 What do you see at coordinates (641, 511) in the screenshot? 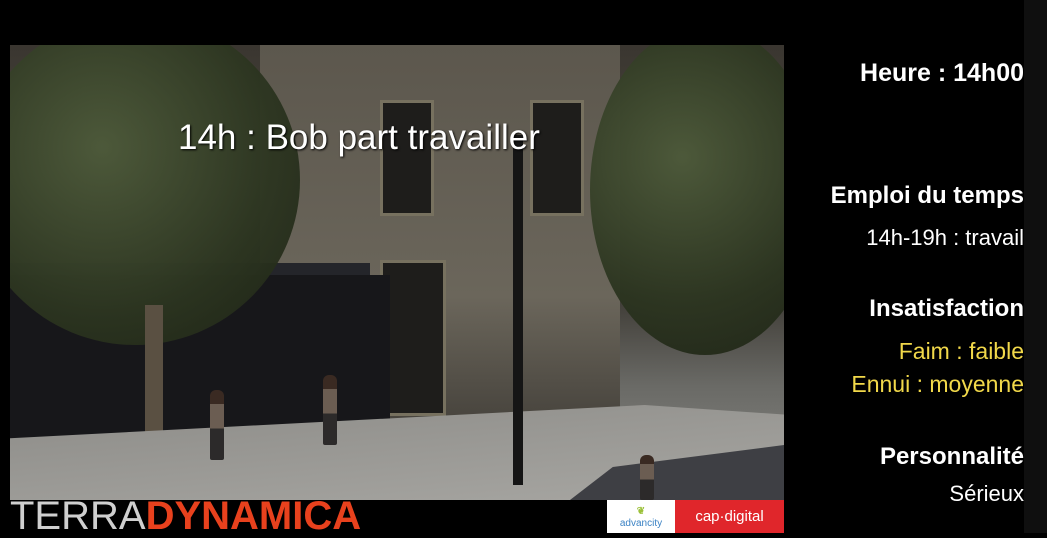
I see `advancity-leaf-icon: ❦` at bounding box center [641, 511].